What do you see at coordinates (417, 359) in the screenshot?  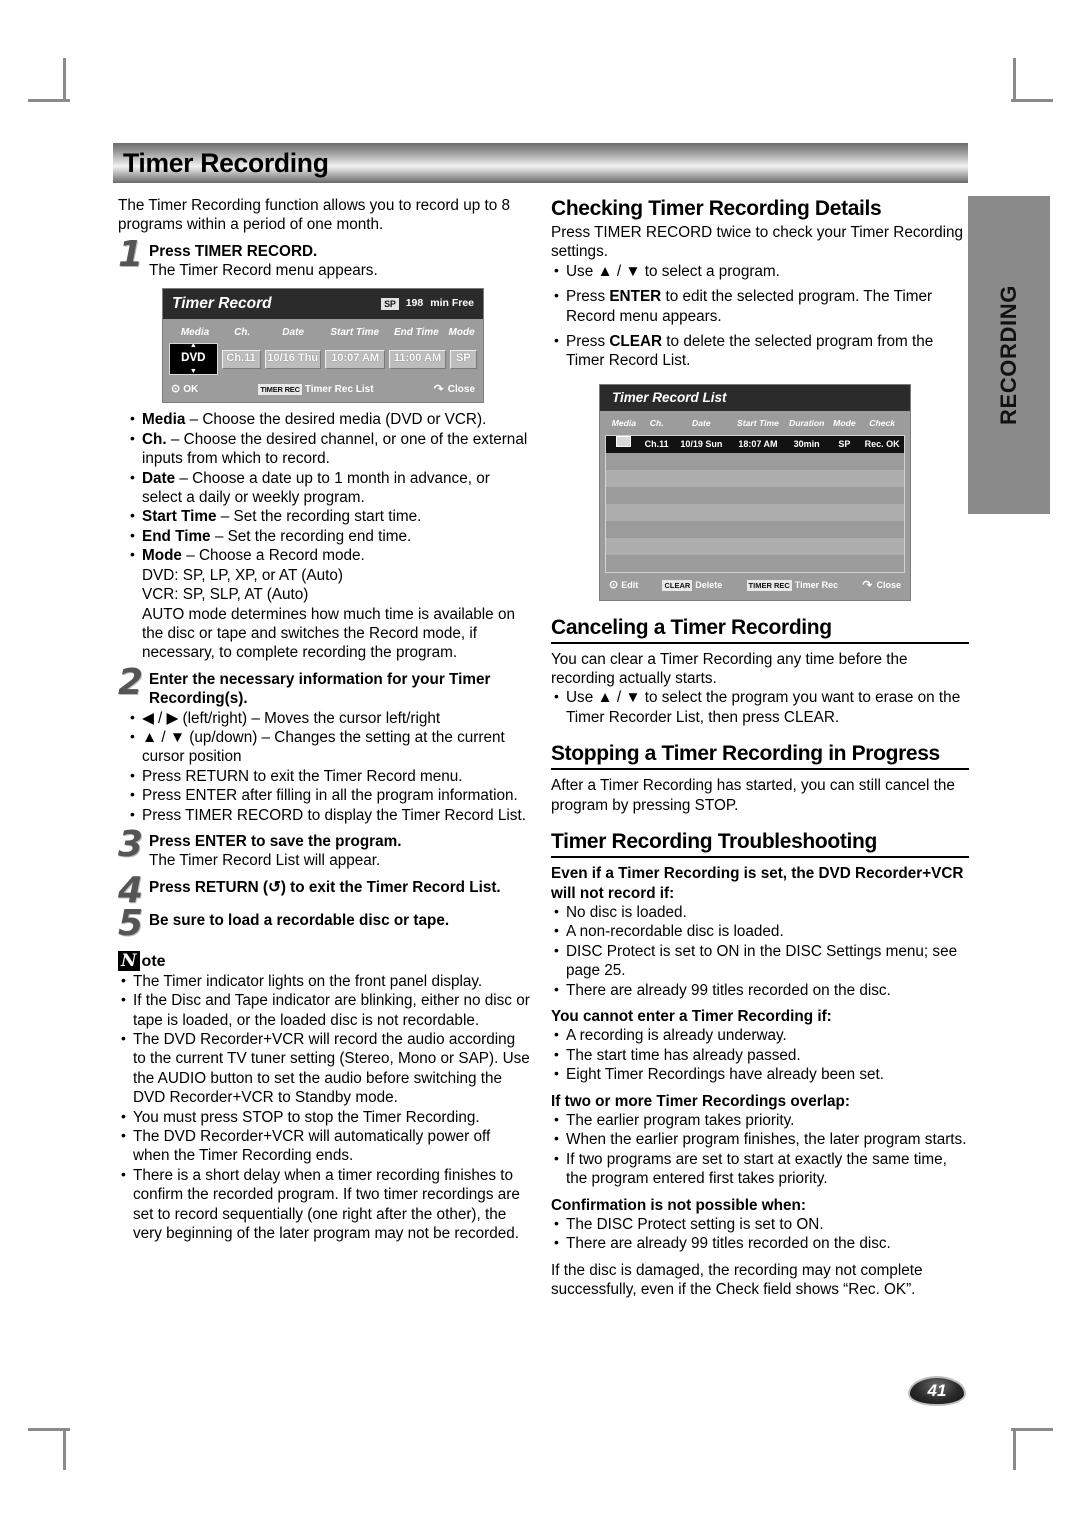 I see `osd-field-end-time: 11:00 AM` at bounding box center [417, 359].